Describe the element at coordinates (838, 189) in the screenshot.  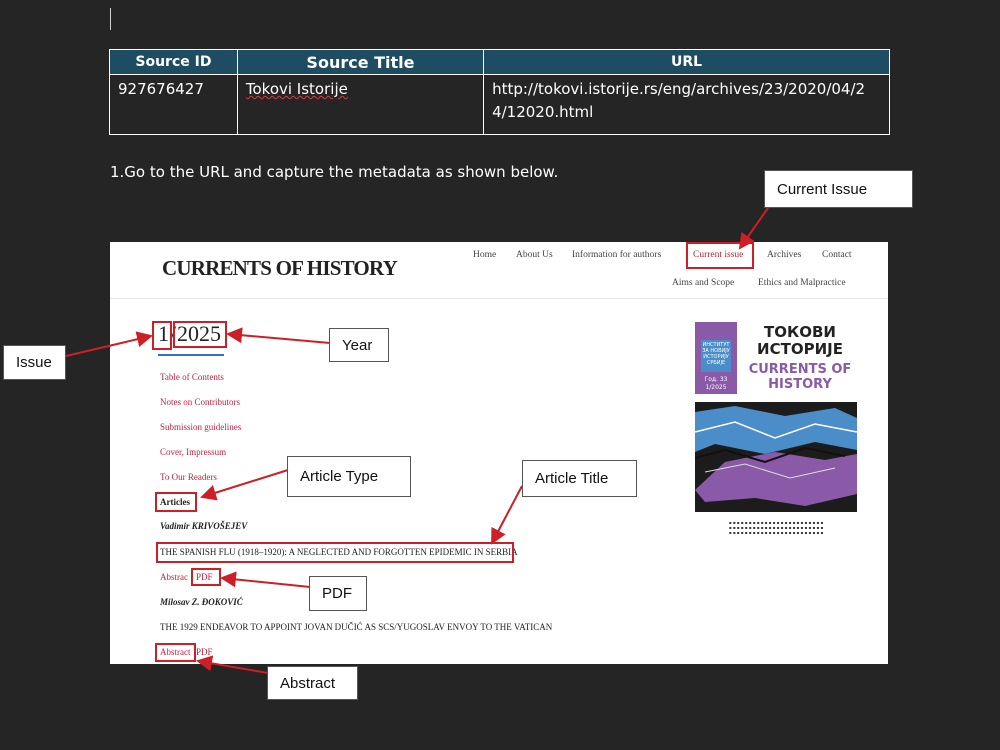
I see `callout-current-issue: Current Issue` at that location.